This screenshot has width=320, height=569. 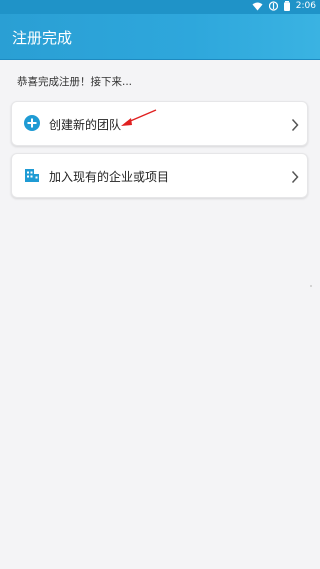 What do you see at coordinates (138, 120) in the screenshot?
I see `annotation-arrow-icon` at bounding box center [138, 120].